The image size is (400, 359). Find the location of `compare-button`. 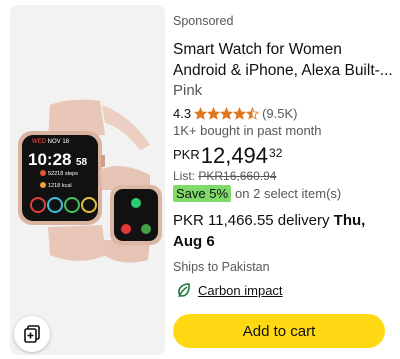

compare-button is located at coordinates (32, 334).